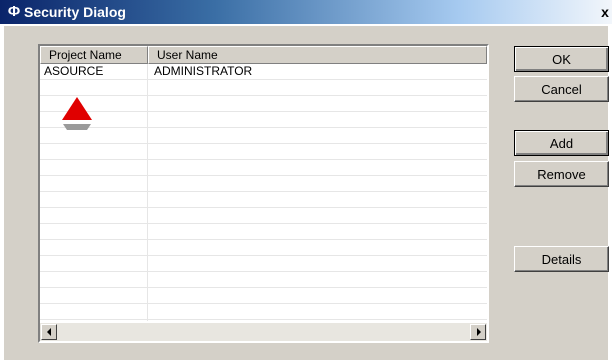  What do you see at coordinates (94, 55) in the screenshot?
I see `column-header-project-name: Project Name` at bounding box center [94, 55].